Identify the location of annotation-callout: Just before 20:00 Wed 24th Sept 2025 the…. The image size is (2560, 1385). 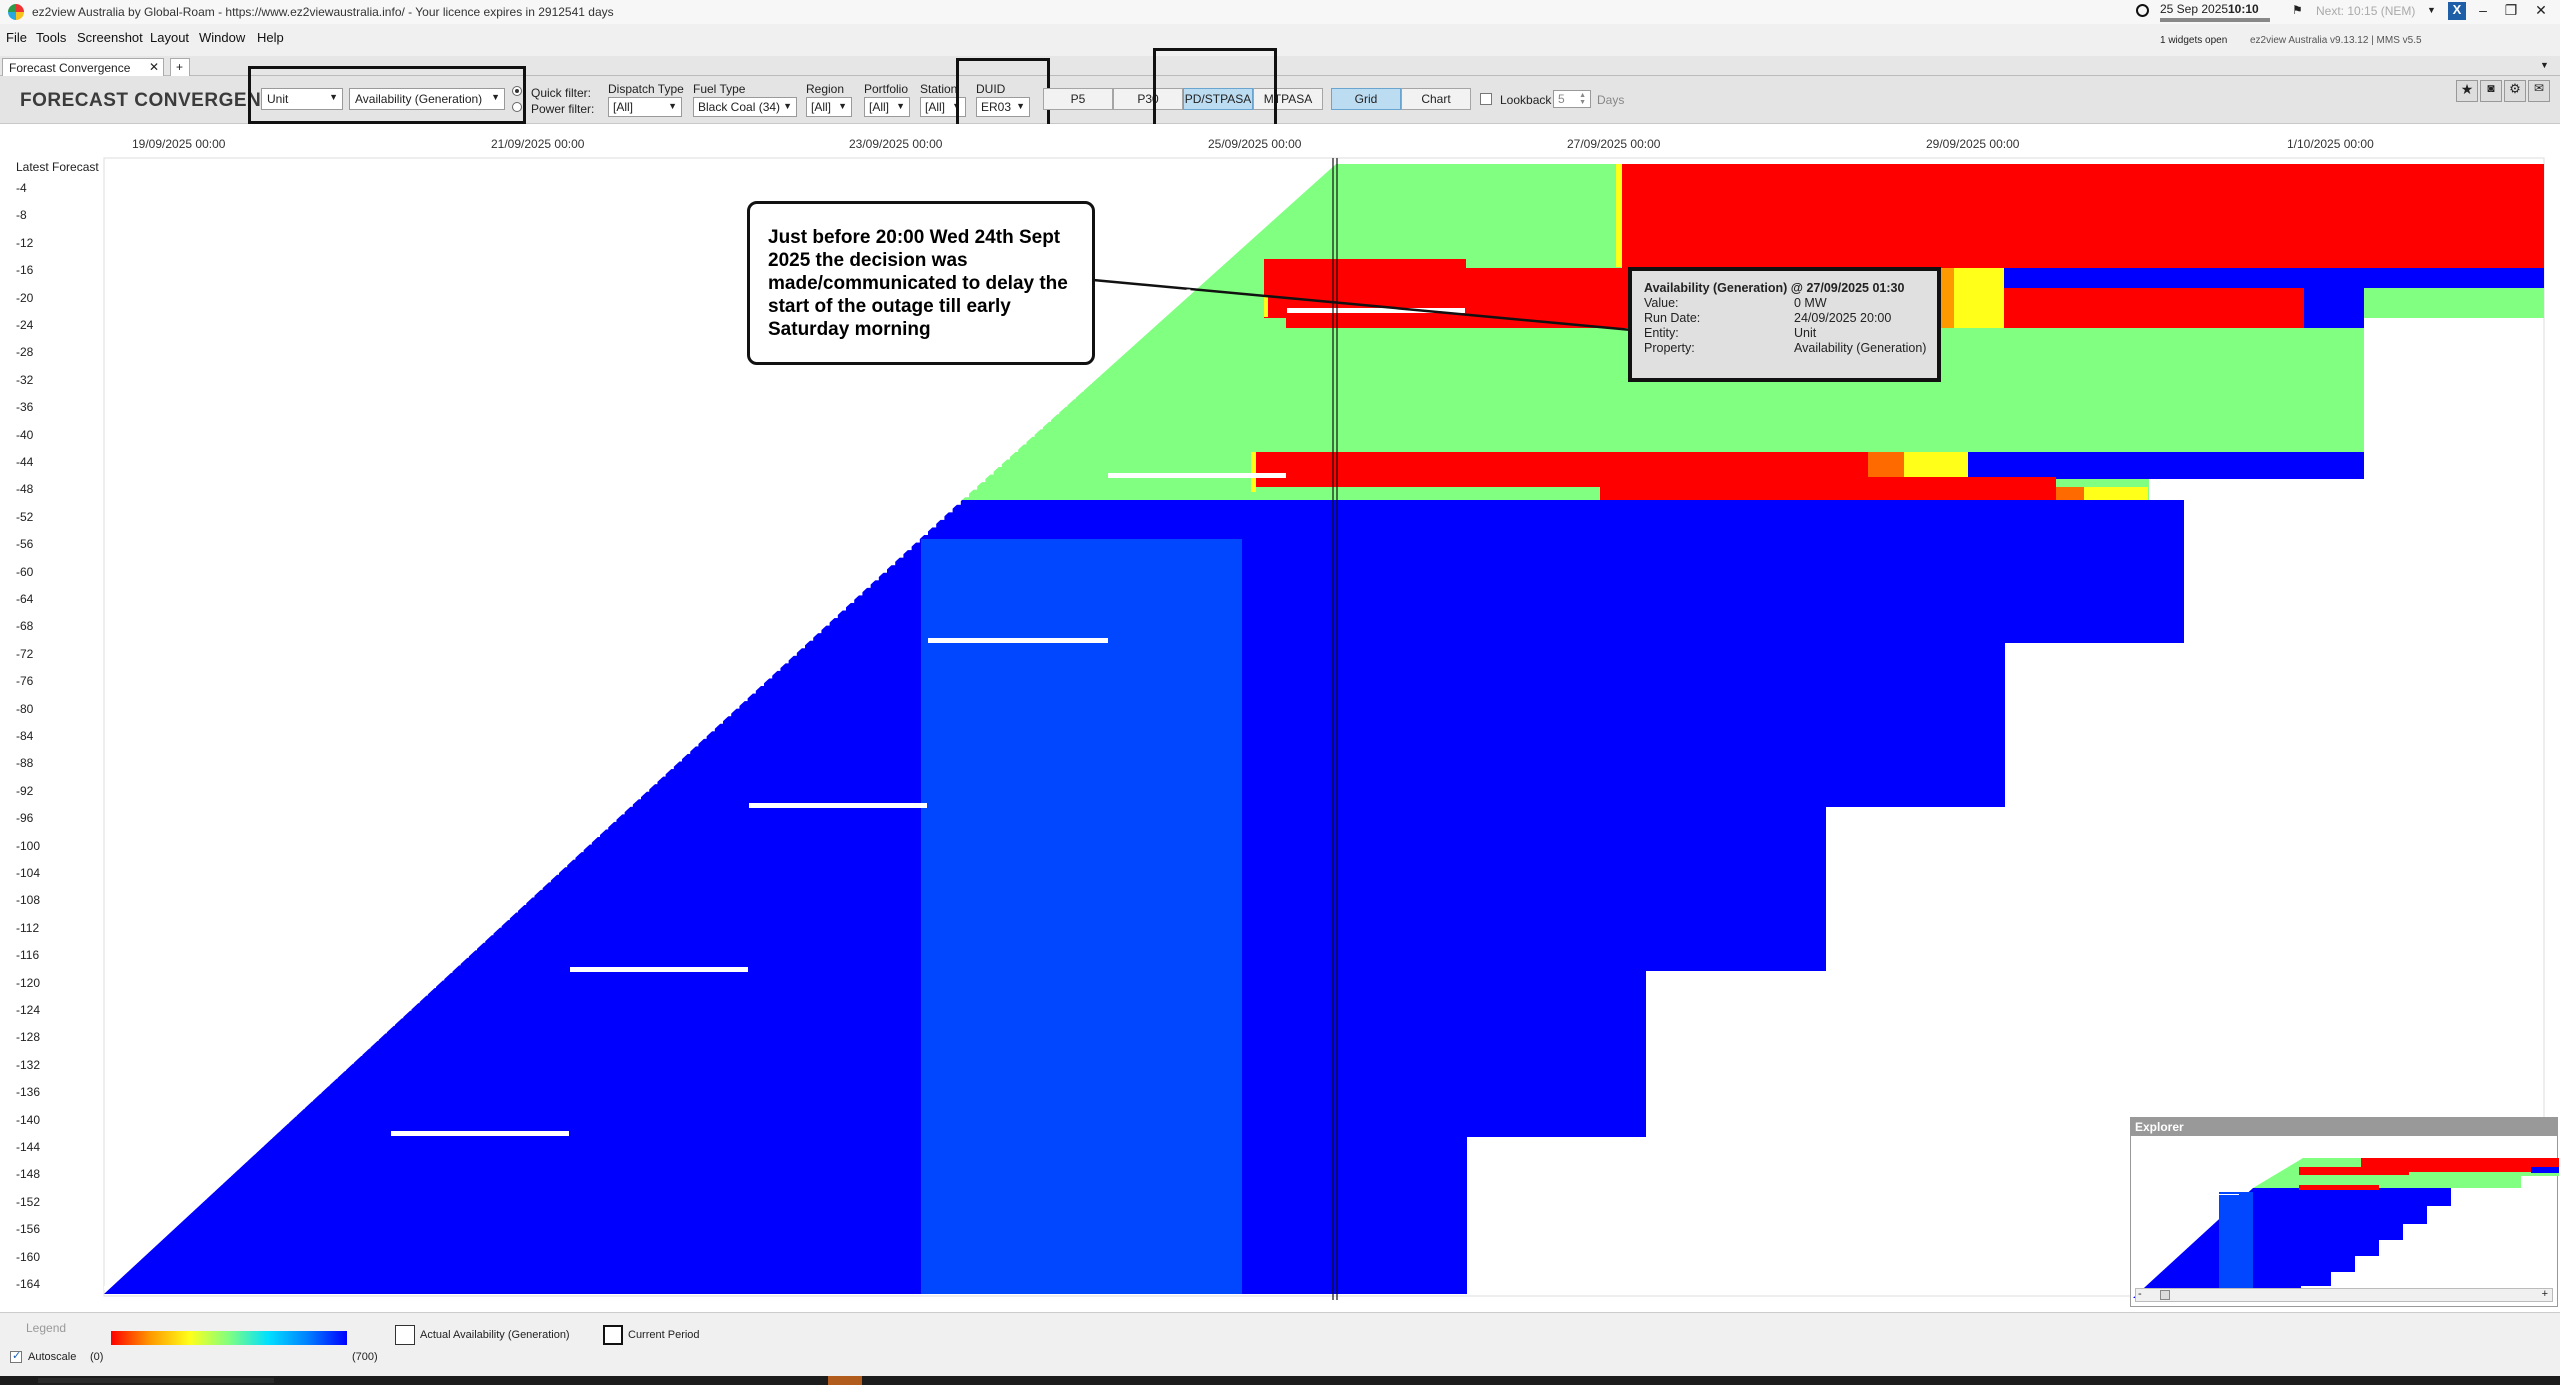
(921, 283).